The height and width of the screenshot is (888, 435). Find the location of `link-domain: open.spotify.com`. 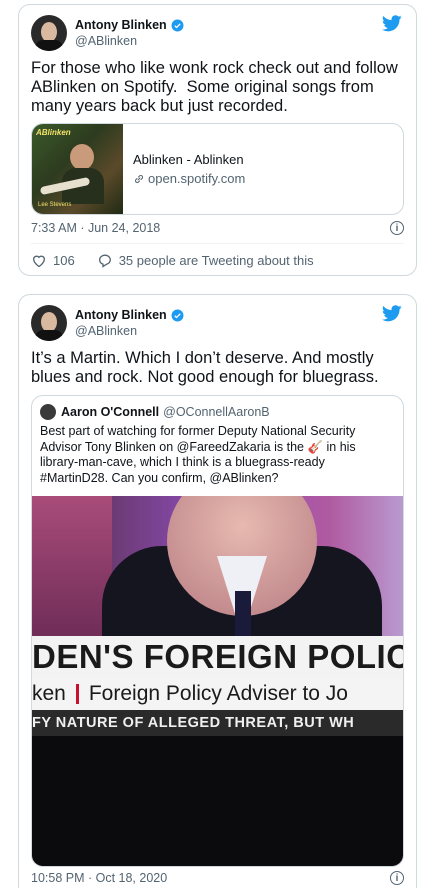

link-domain: open.spotify.com is located at coordinates (197, 178).